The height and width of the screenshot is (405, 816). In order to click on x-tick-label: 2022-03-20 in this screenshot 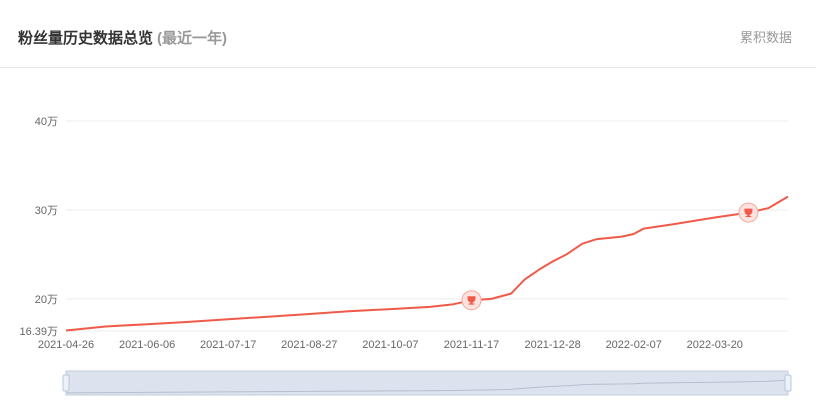, I will do `click(715, 345)`.